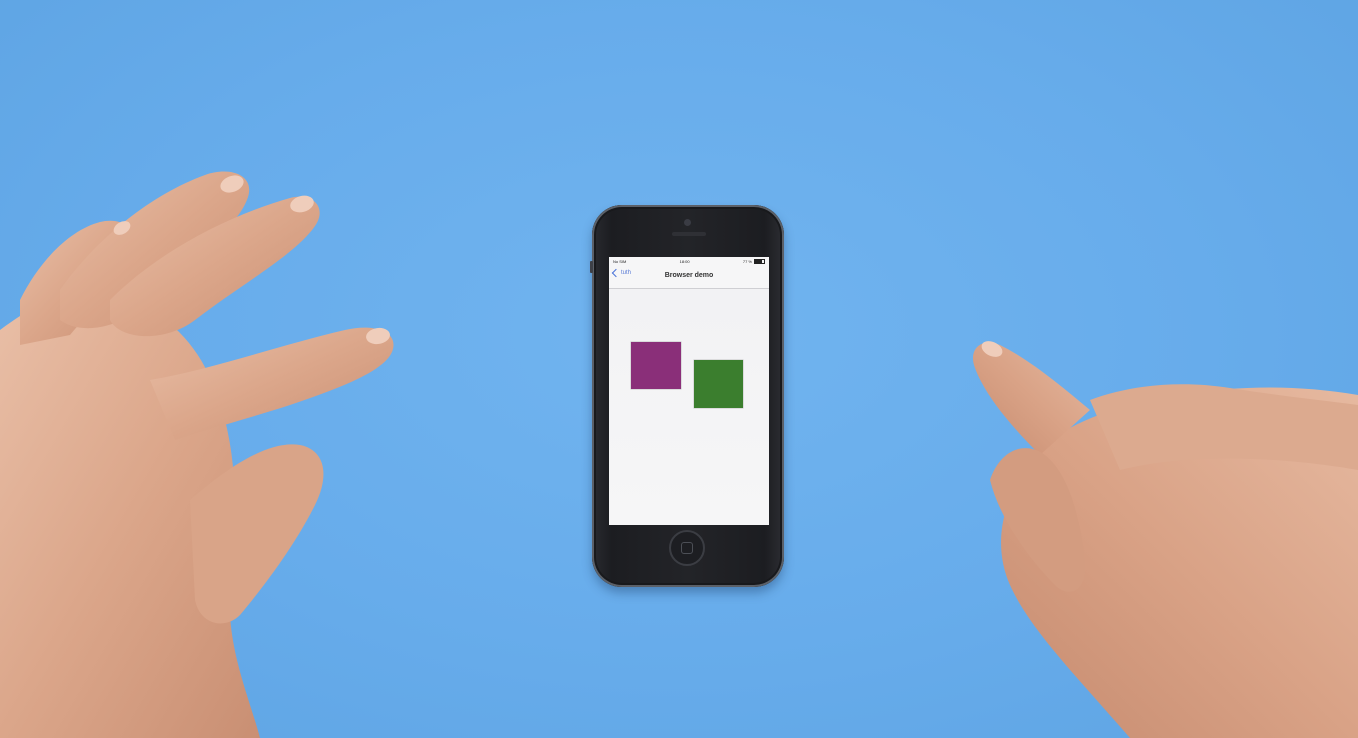  I want to click on home-square-icon, so click(687, 548).